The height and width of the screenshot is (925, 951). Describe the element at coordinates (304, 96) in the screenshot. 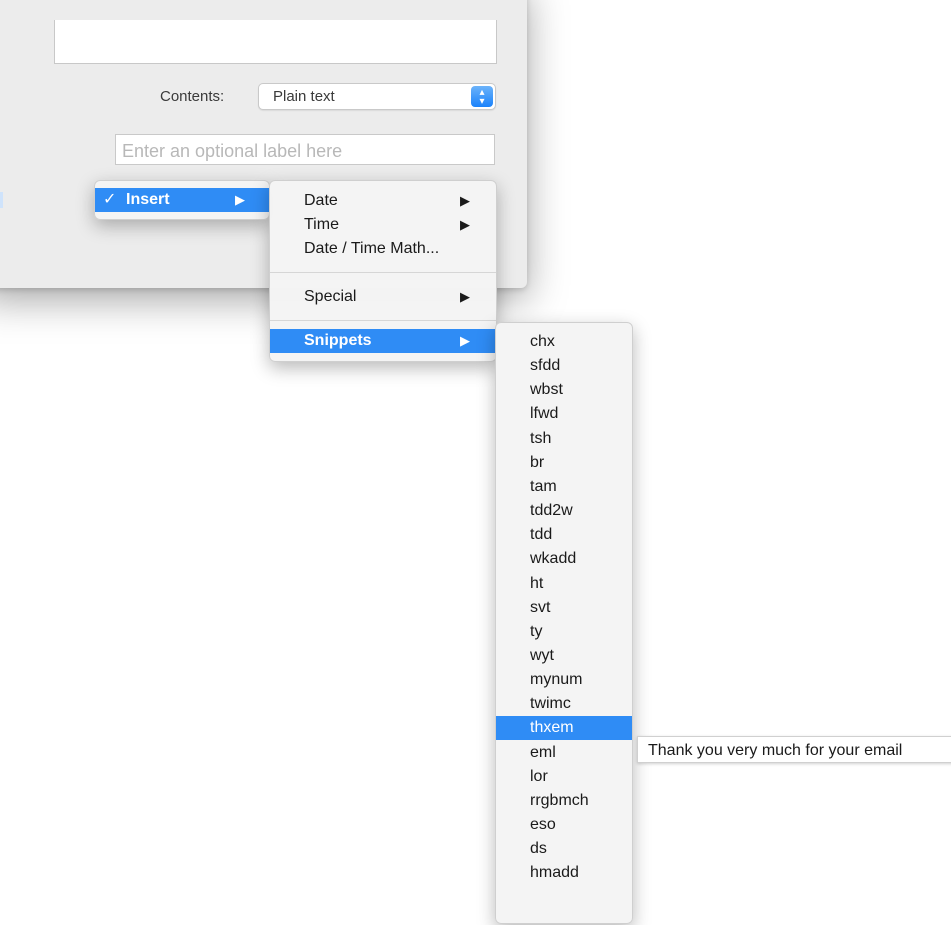

I see `contents-popup-value: Plain text` at that location.